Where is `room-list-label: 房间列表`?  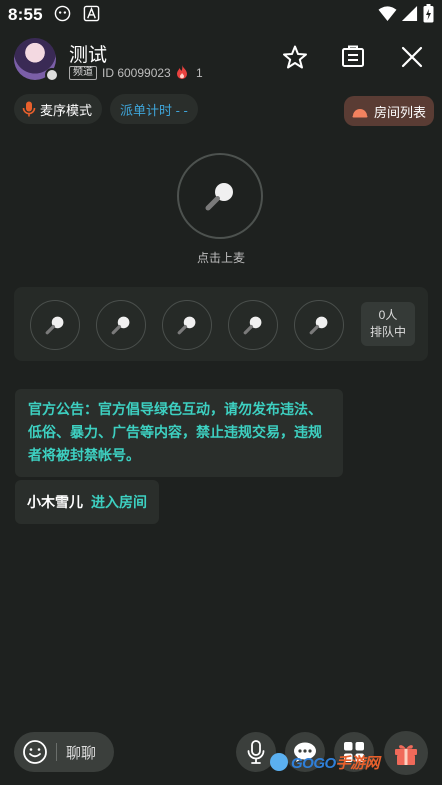
room-list-label: 房间列表 is located at coordinates (400, 112).